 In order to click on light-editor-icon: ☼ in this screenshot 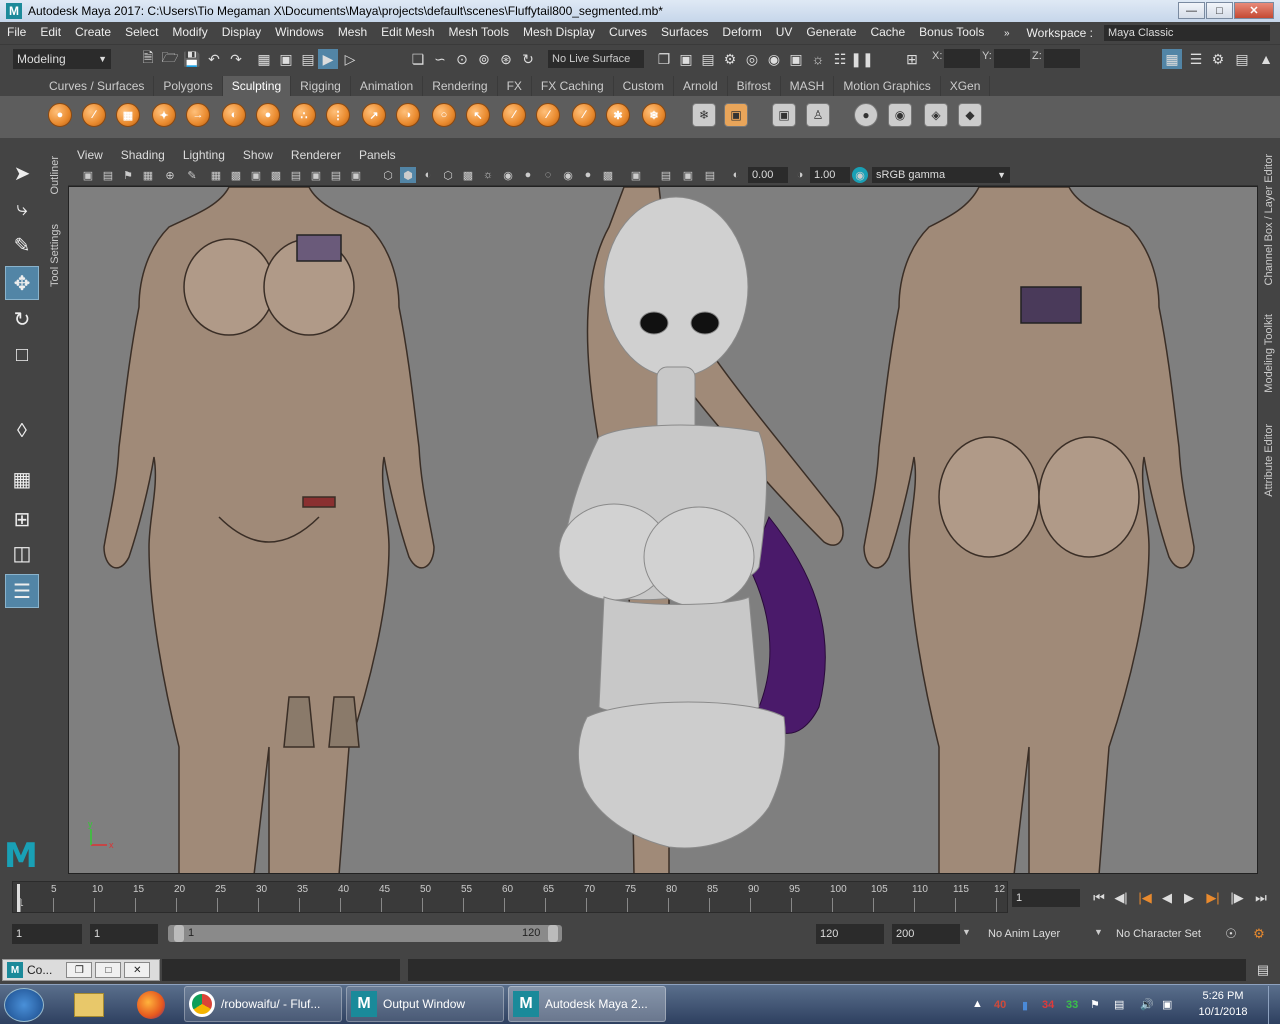, I will do `click(818, 59)`.